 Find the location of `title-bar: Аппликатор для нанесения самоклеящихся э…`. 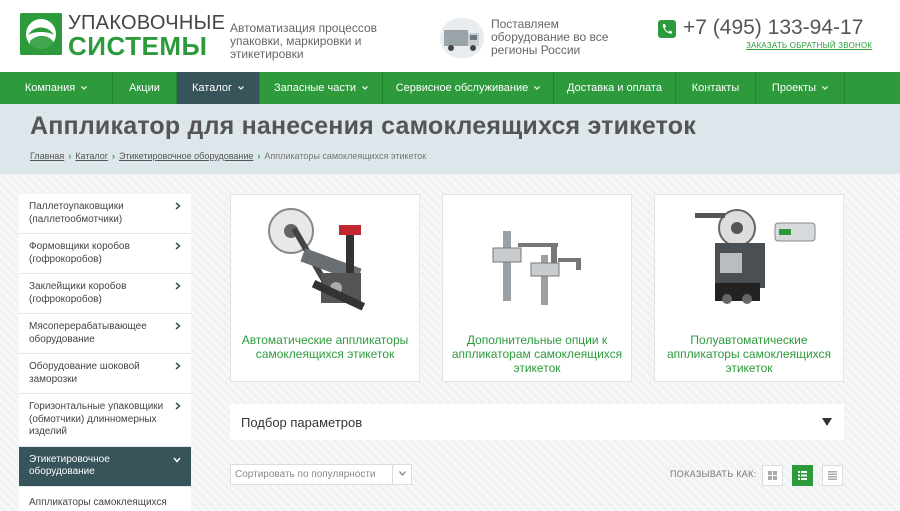

title-bar: Аппликатор для нанесения самоклеящихся э… is located at coordinates (450, 139).